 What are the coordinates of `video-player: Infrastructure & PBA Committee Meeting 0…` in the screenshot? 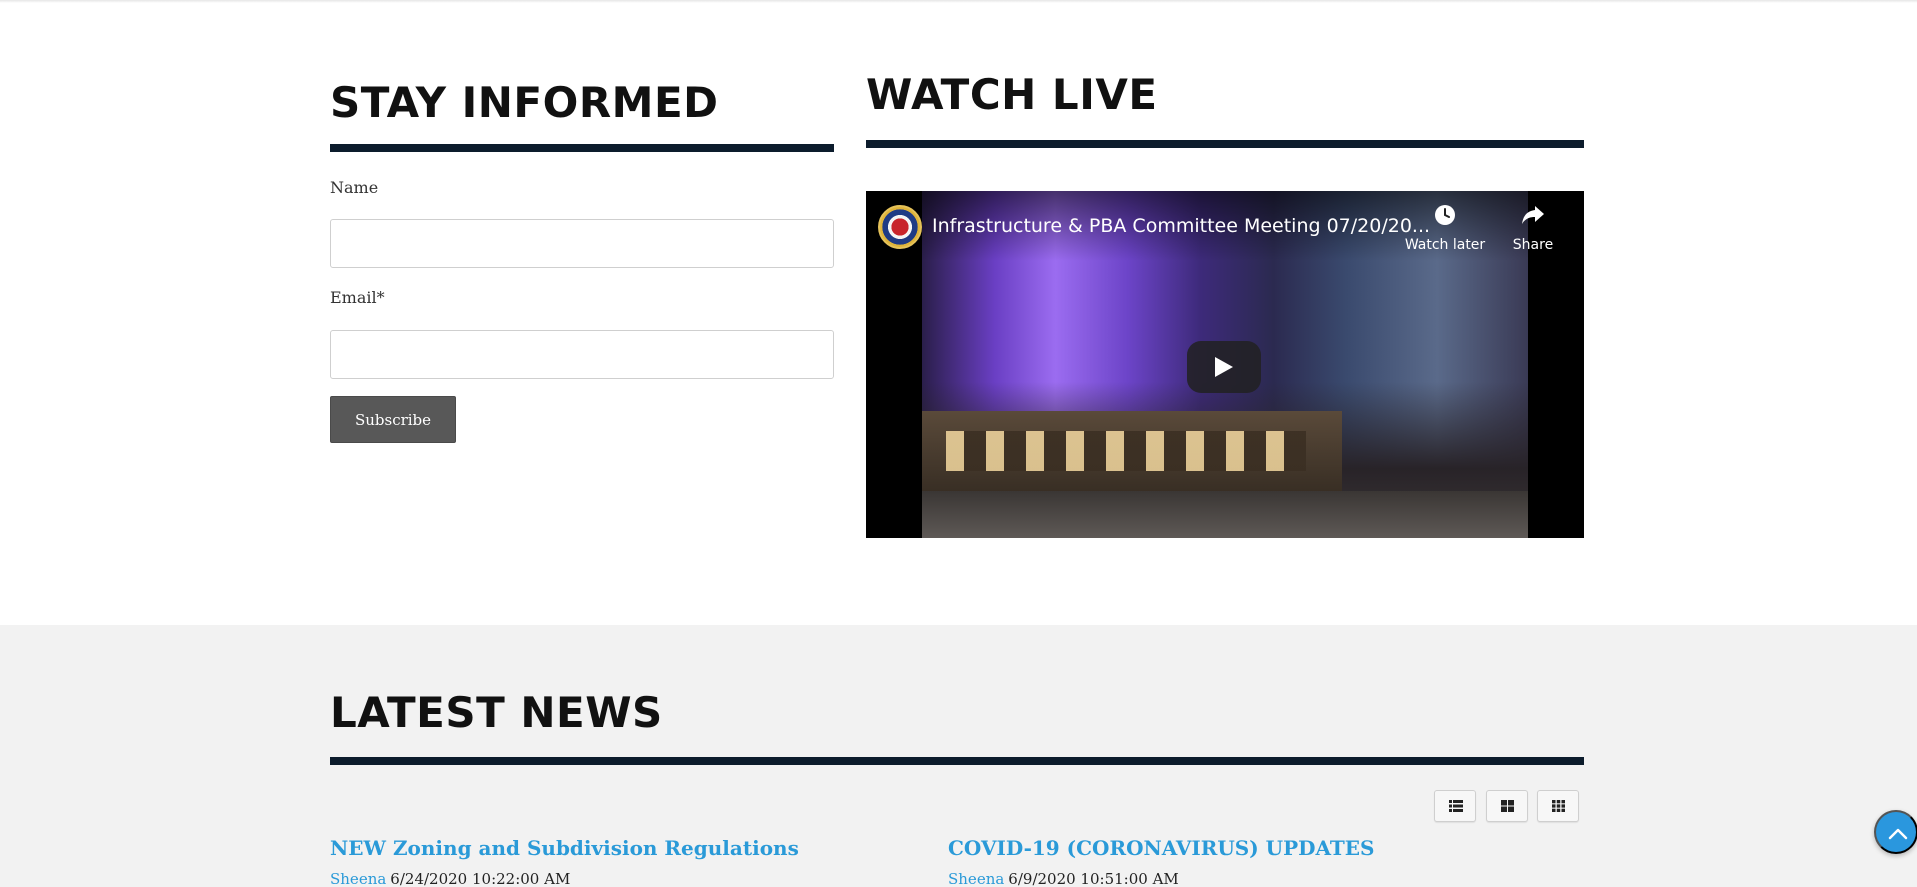 It's located at (1225, 364).